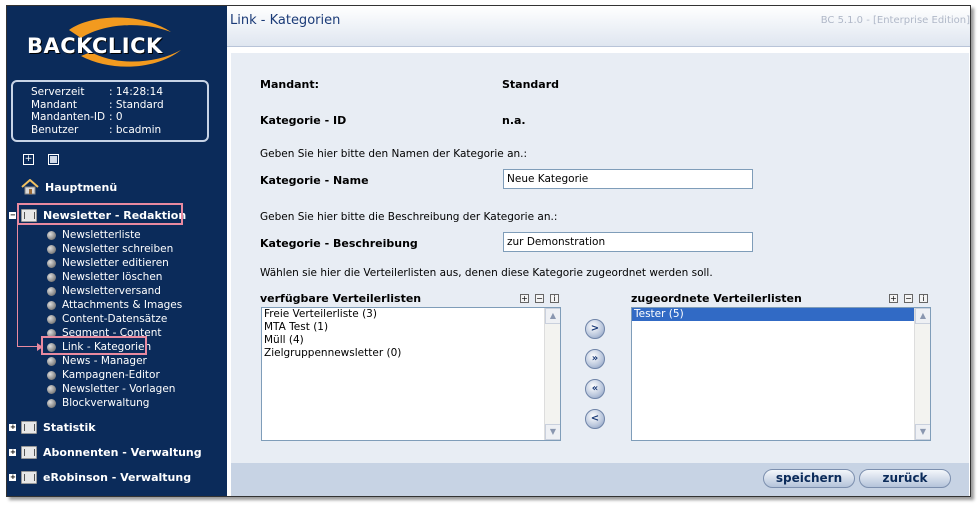 This screenshot has height=505, width=980. What do you see at coordinates (716, 298) in the screenshot?
I see `assigned-lists-title: zugeordnete Verteilerlisten` at bounding box center [716, 298].